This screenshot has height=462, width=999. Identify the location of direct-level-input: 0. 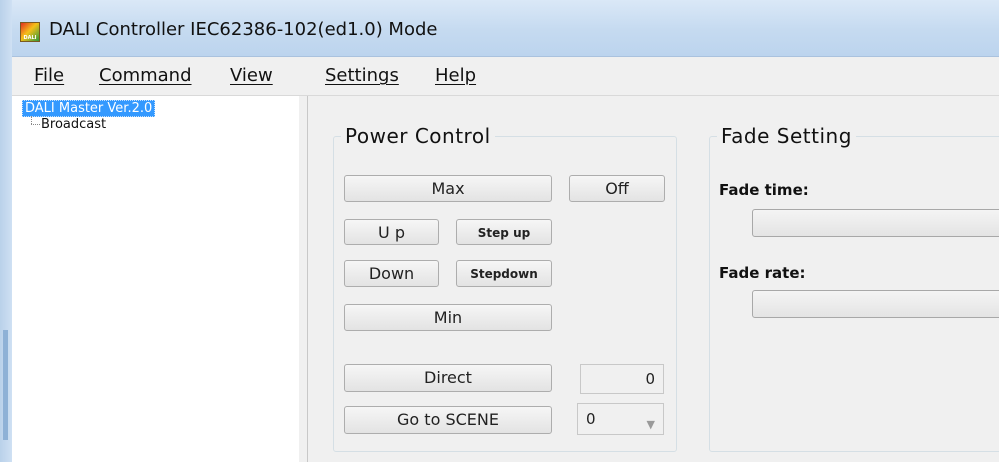
(622, 379).